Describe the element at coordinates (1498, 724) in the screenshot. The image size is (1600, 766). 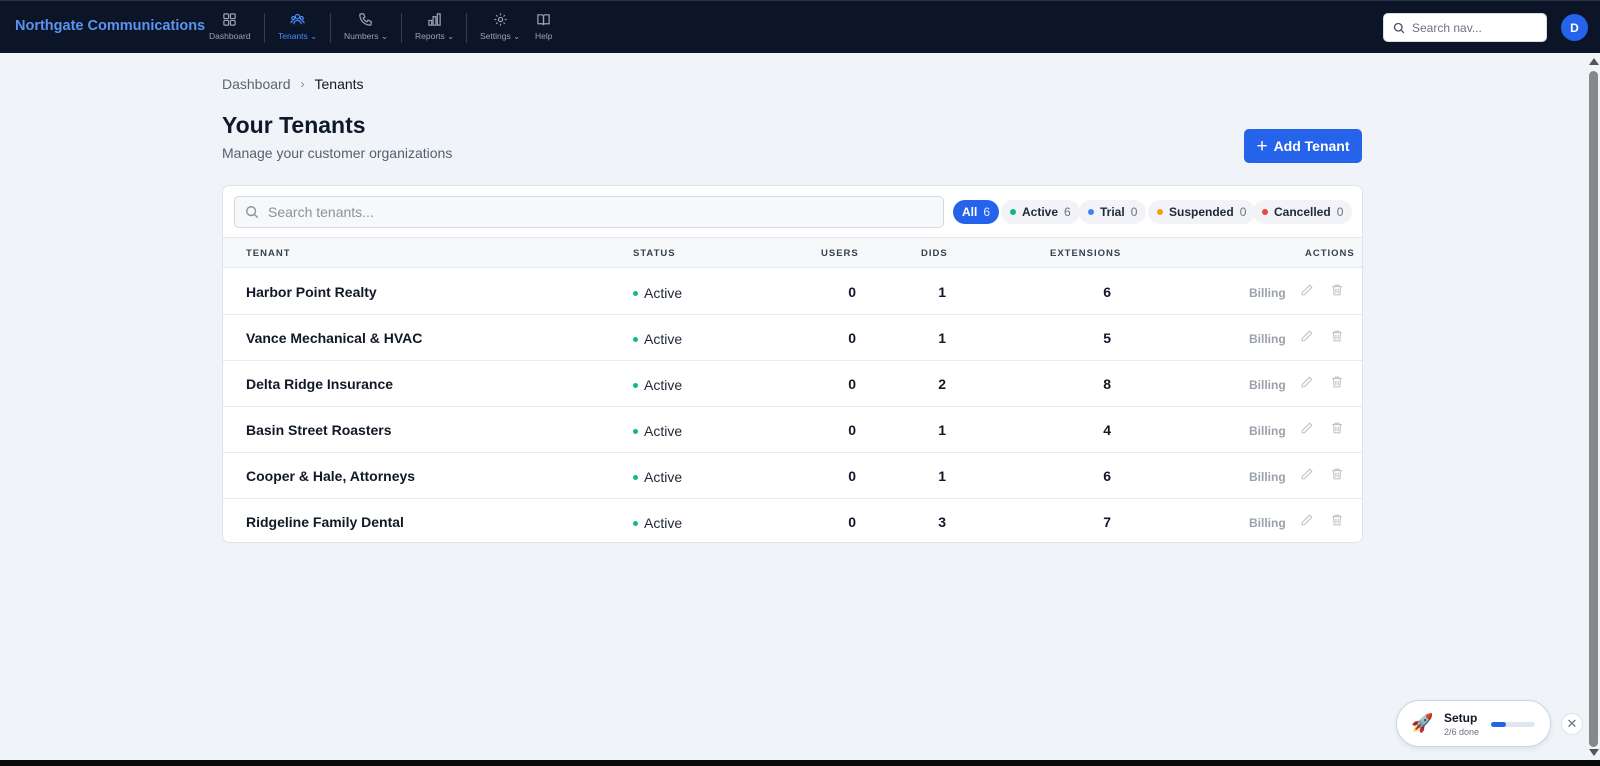
I see `setup-progress-fill` at that location.